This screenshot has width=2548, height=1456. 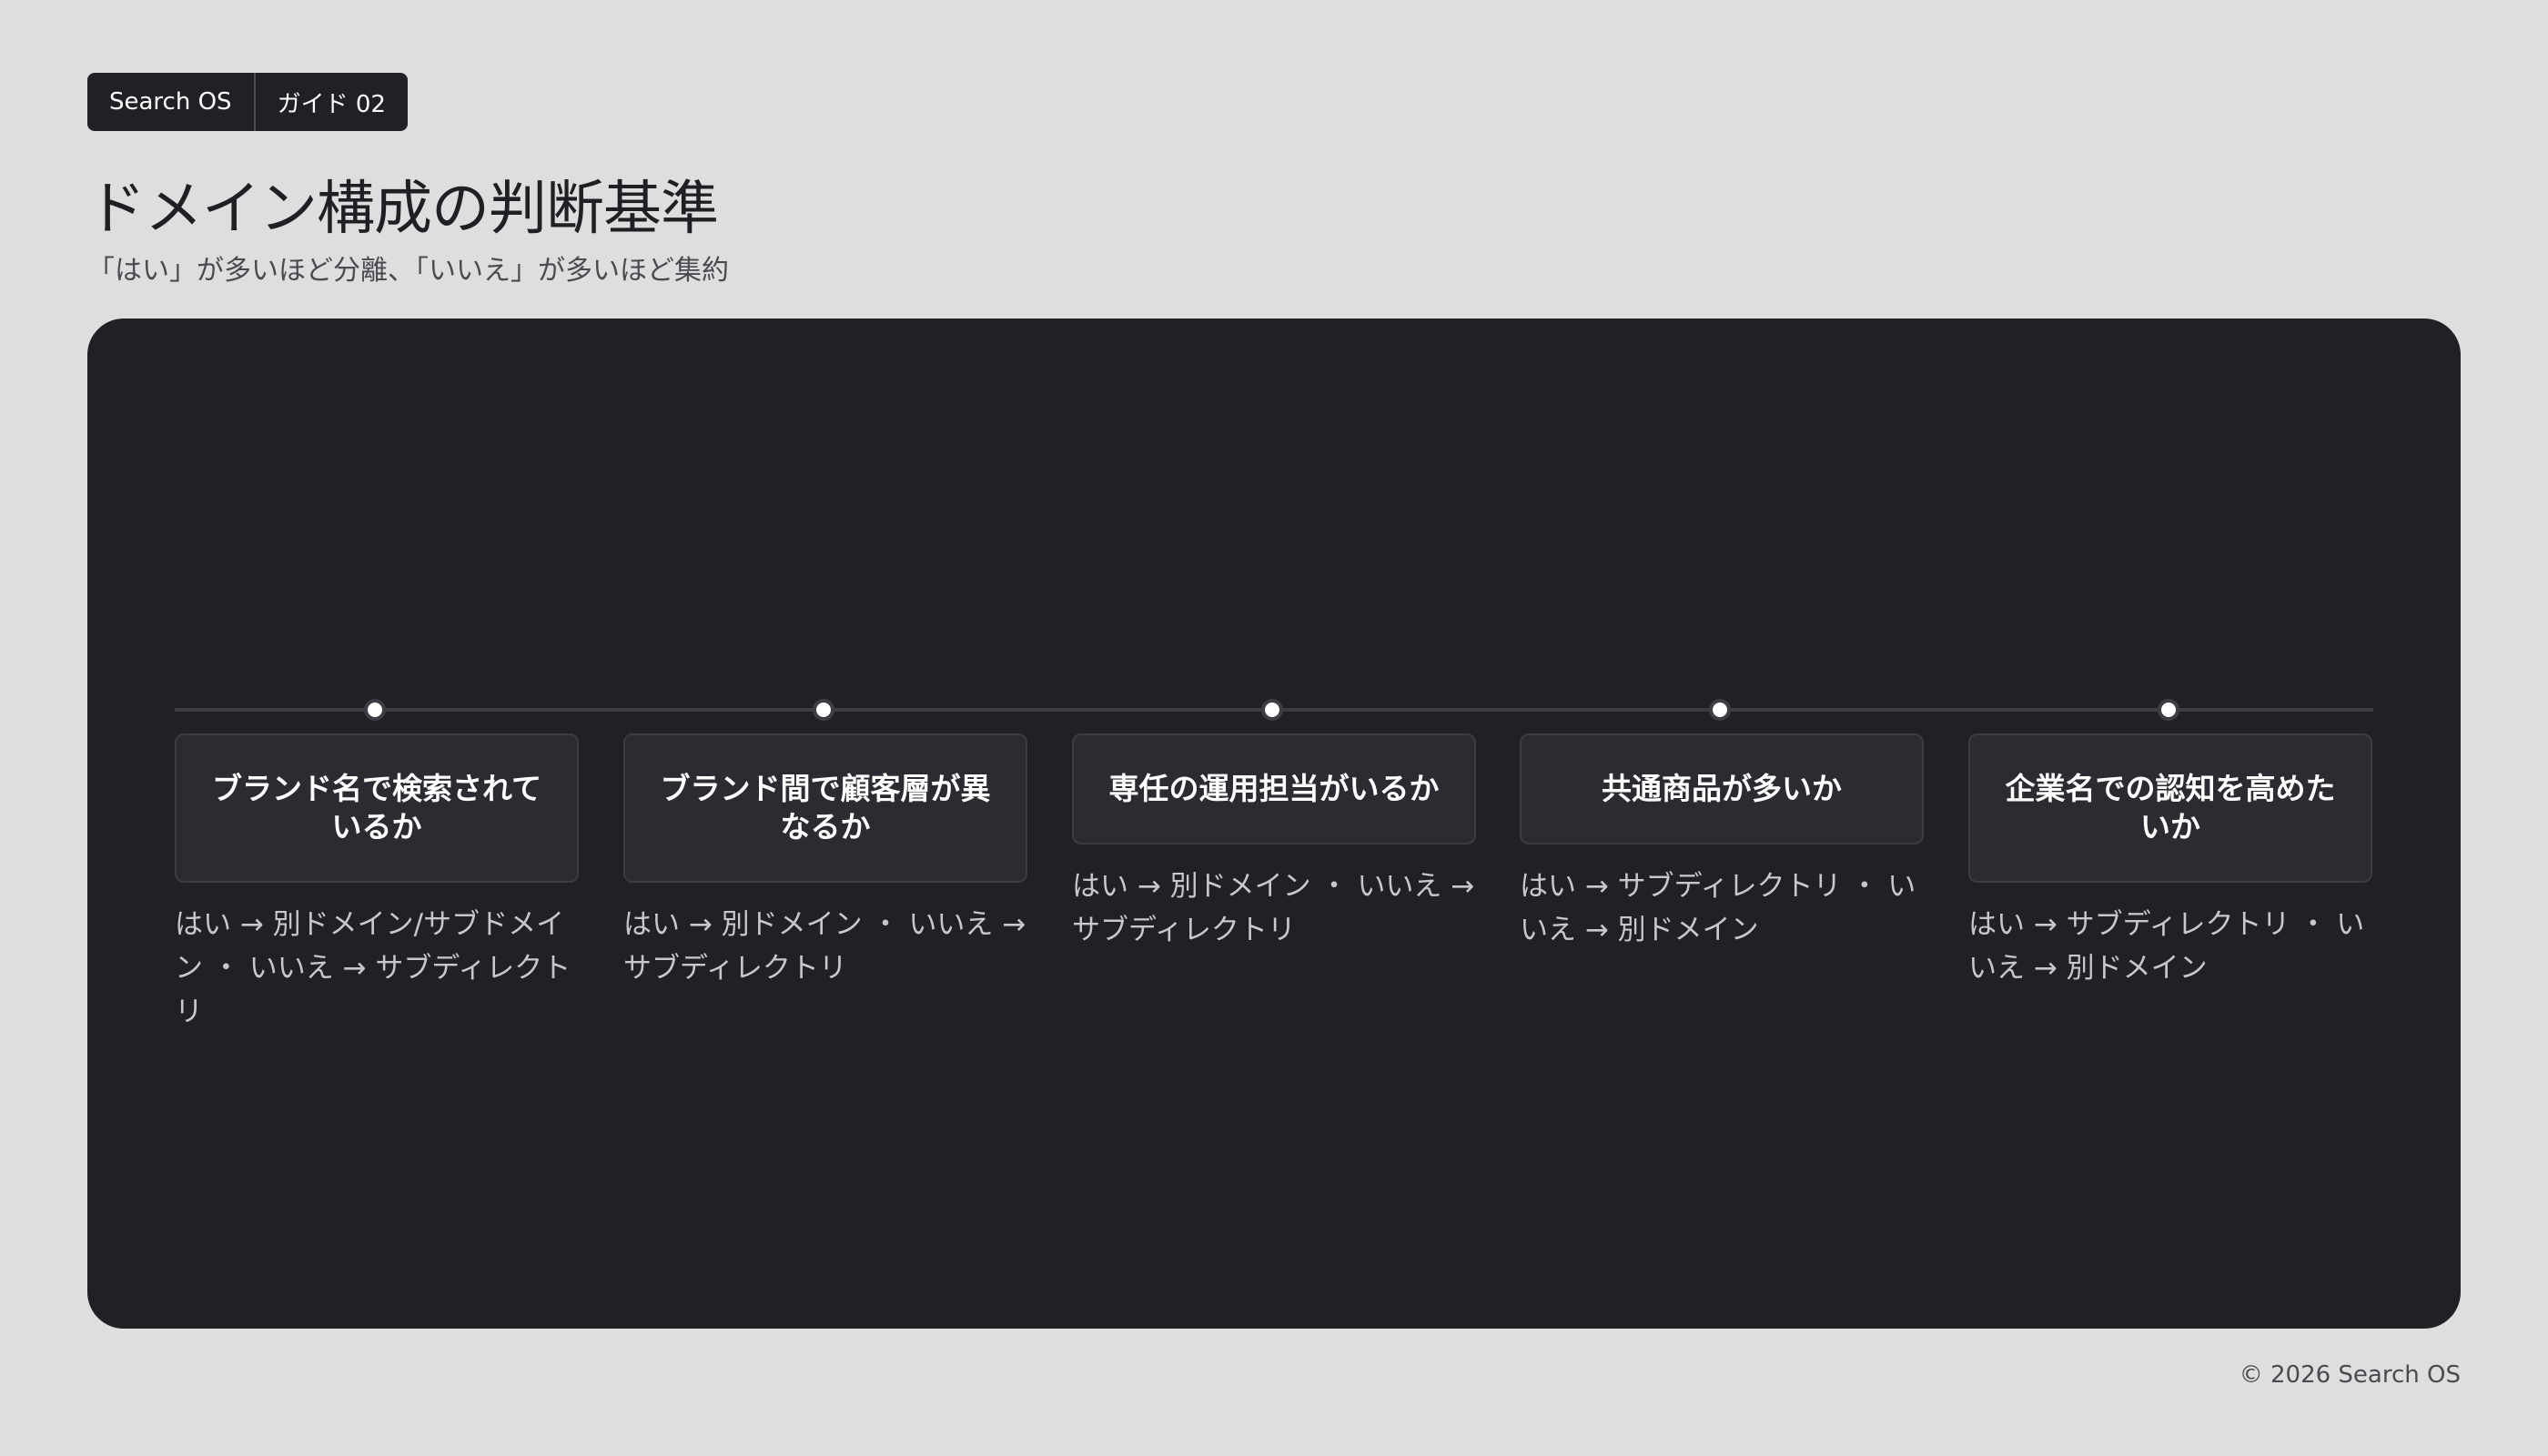 What do you see at coordinates (1722, 789) in the screenshot?
I see `criterion-question: 共通商品が多いか` at bounding box center [1722, 789].